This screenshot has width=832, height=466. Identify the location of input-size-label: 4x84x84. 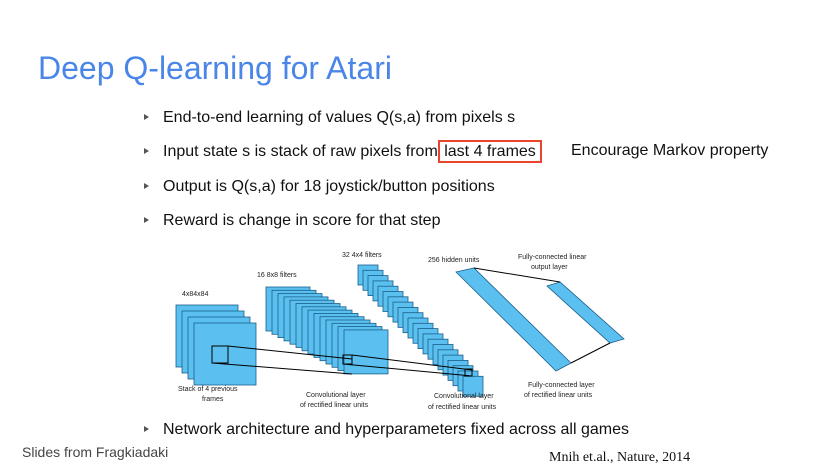
(195, 294).